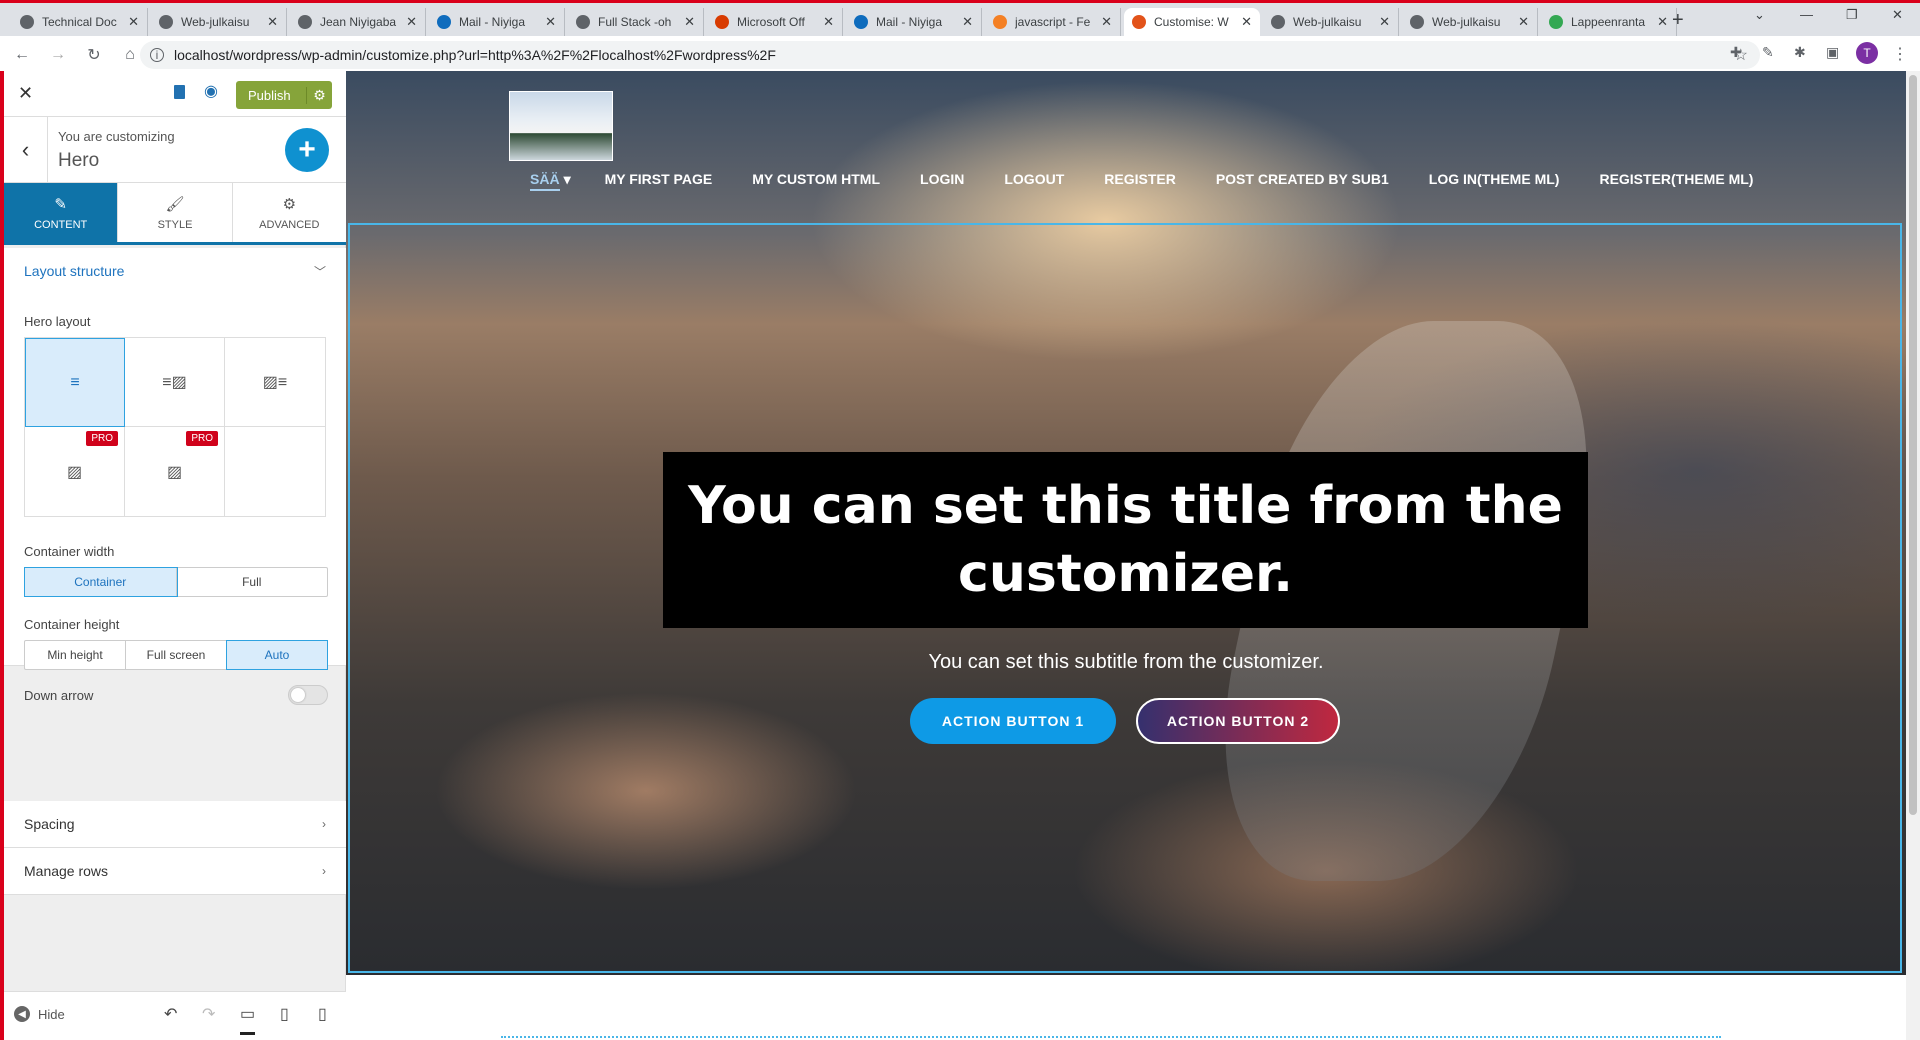 This screenshot has width=1920, height=1040. I want to click on back-button: ←, so click(22, 55).